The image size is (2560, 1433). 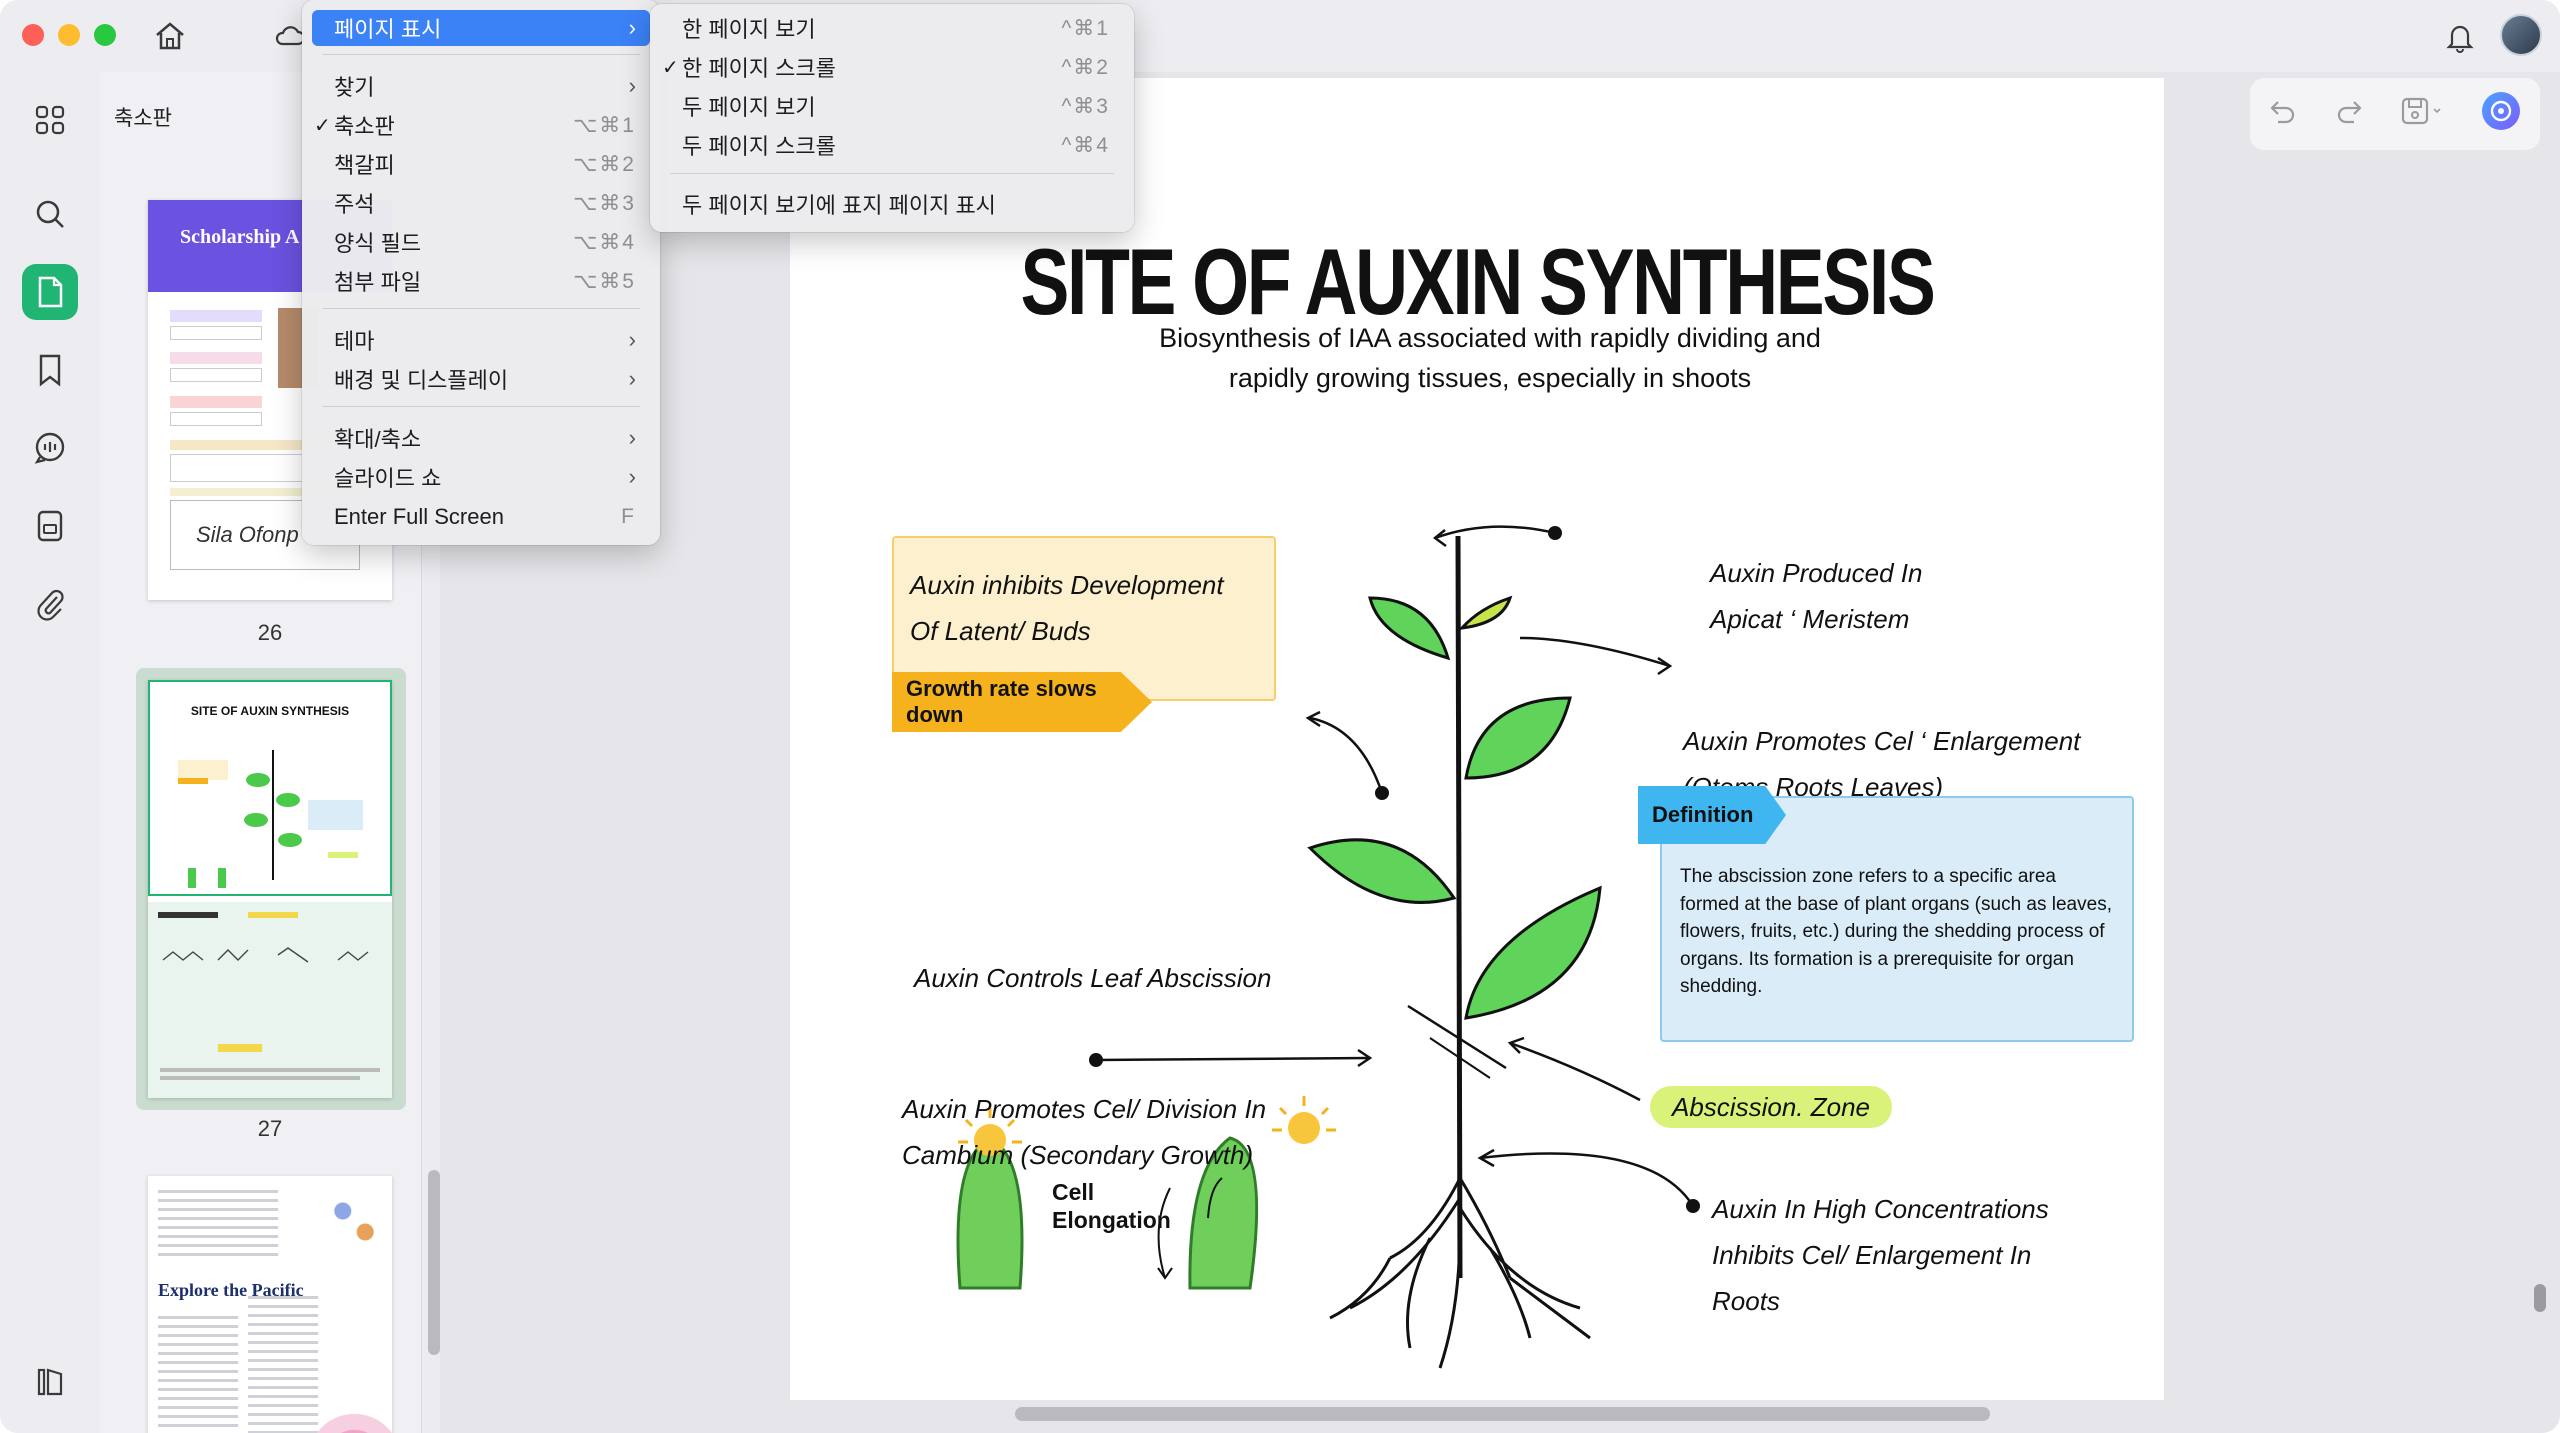 I want to click on menu-item-label: Enter Full Screen, so click(x=419, y=516).